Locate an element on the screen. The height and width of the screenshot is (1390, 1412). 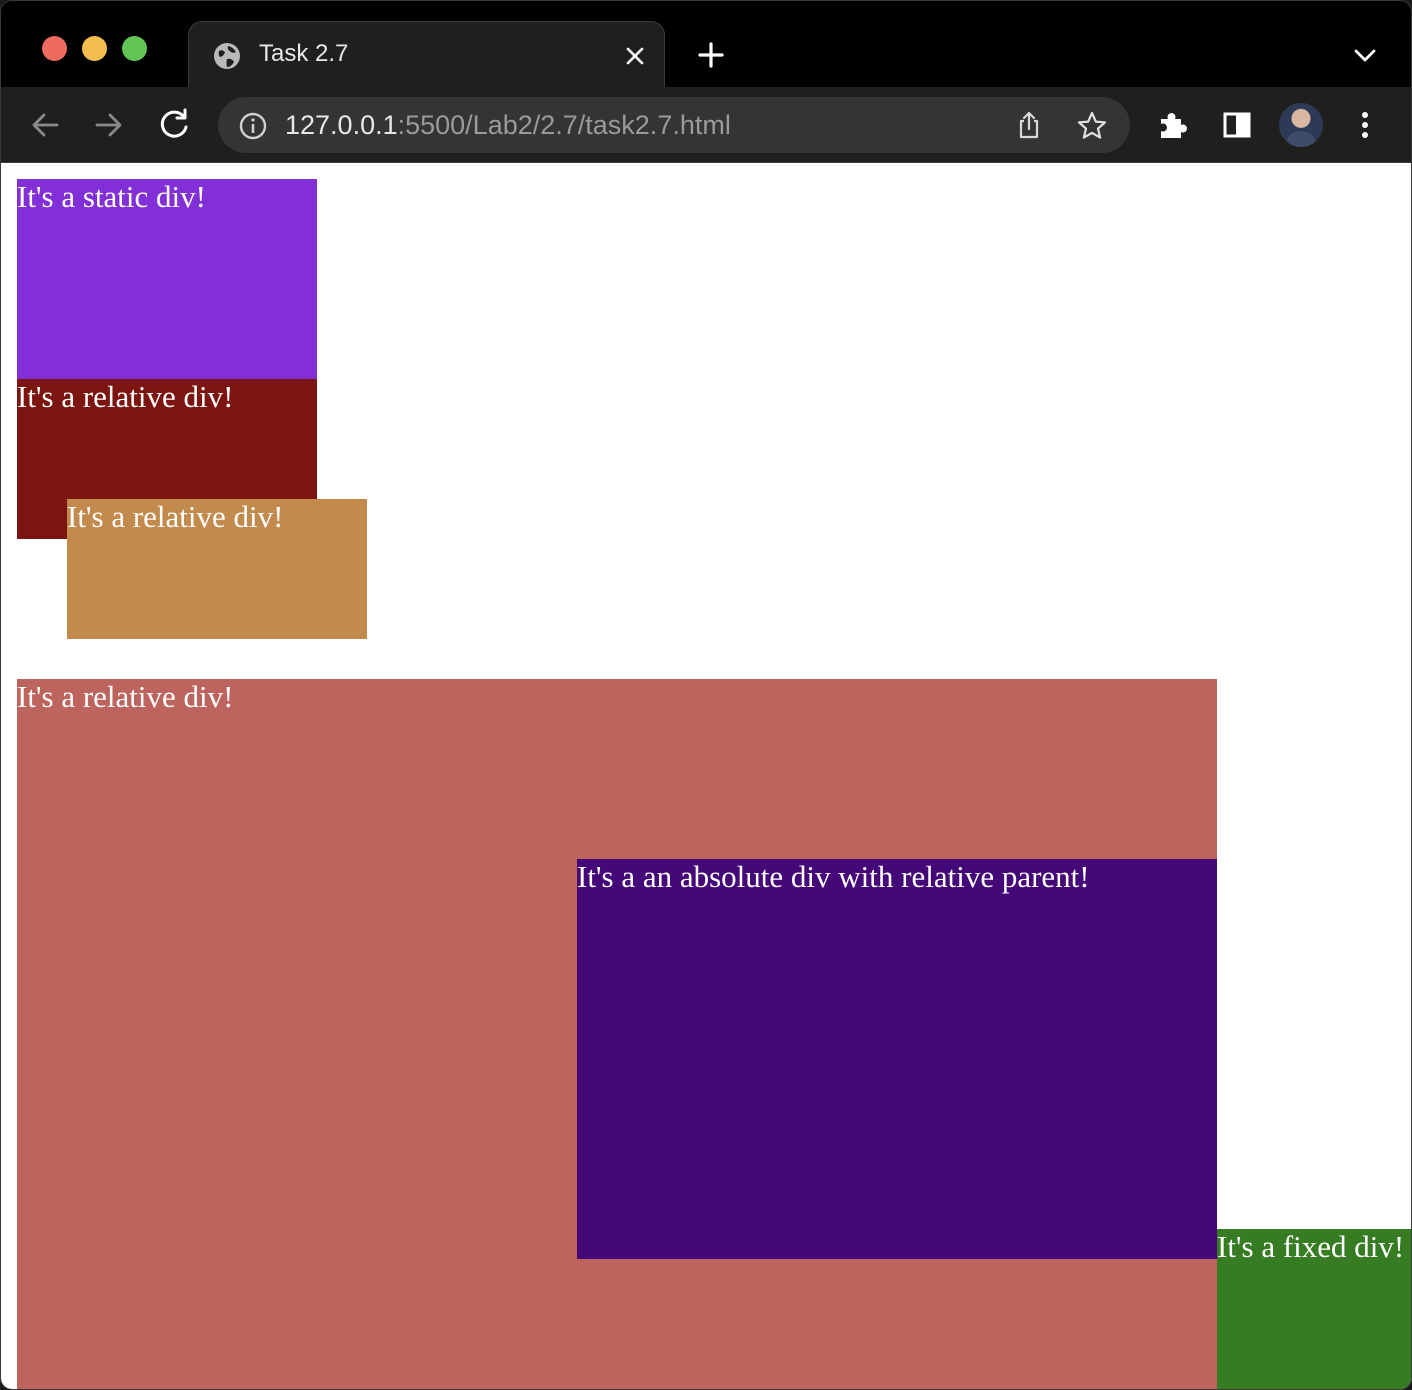
puzzle-icon is located at coordinates (1173, 125).